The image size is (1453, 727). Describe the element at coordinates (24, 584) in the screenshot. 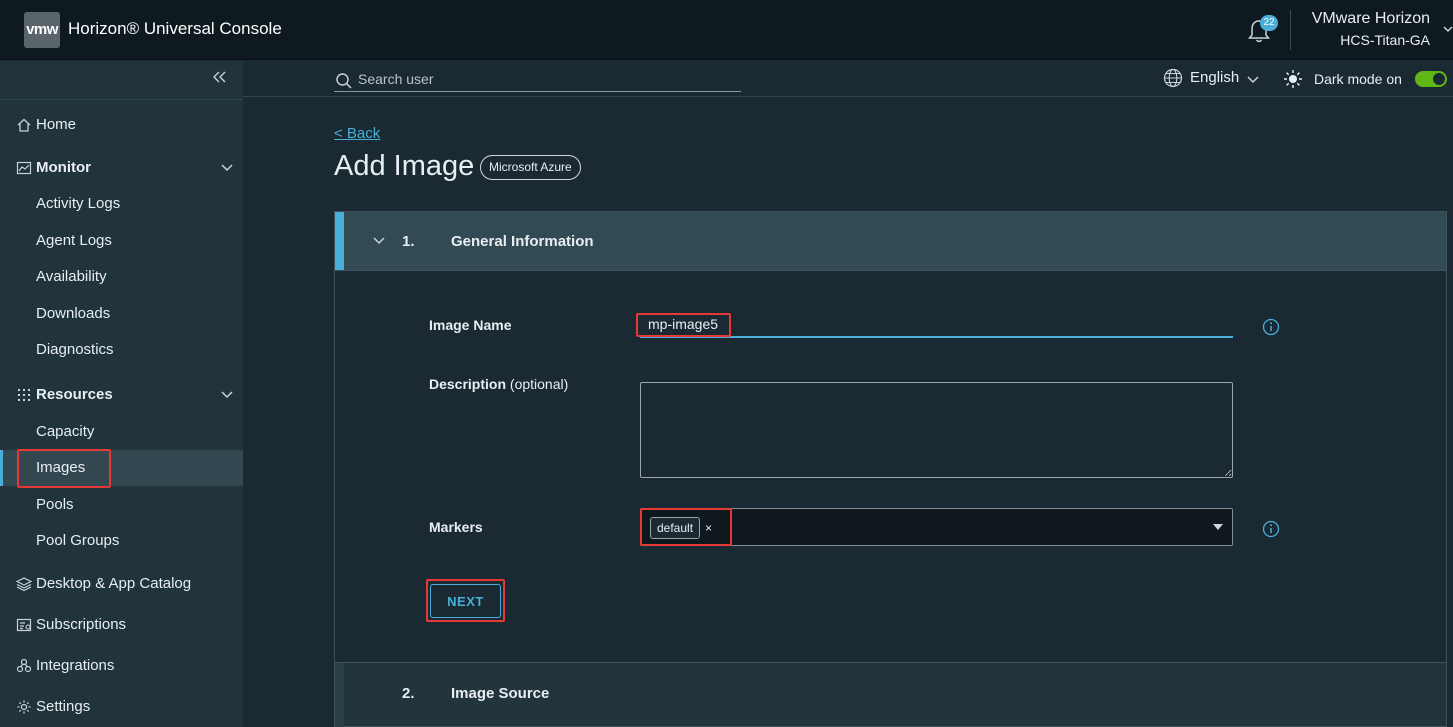

I see `layers-icon` at that location.